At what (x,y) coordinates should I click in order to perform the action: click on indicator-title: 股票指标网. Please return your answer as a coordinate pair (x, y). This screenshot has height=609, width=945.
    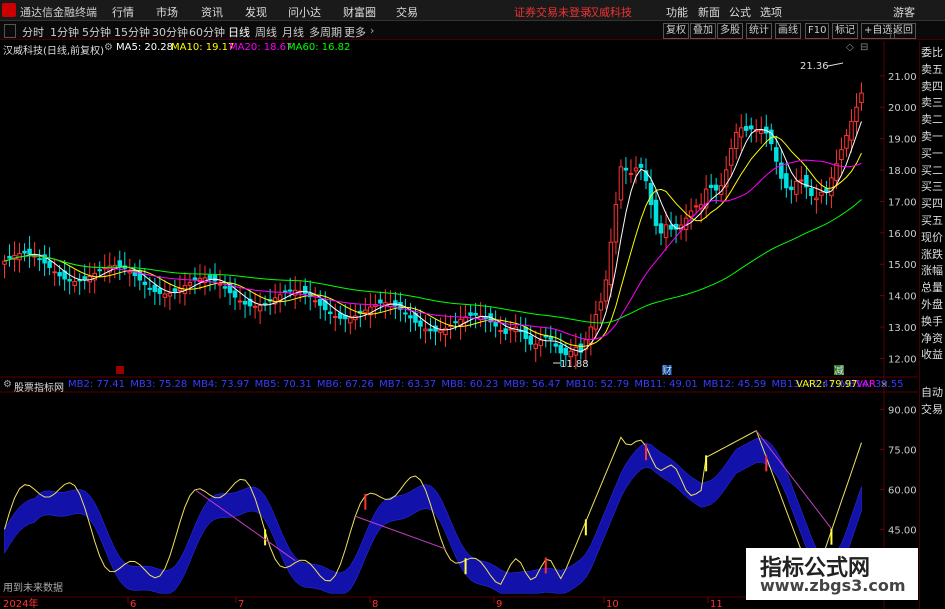
    Looking at the image, I should click on (39, 386).